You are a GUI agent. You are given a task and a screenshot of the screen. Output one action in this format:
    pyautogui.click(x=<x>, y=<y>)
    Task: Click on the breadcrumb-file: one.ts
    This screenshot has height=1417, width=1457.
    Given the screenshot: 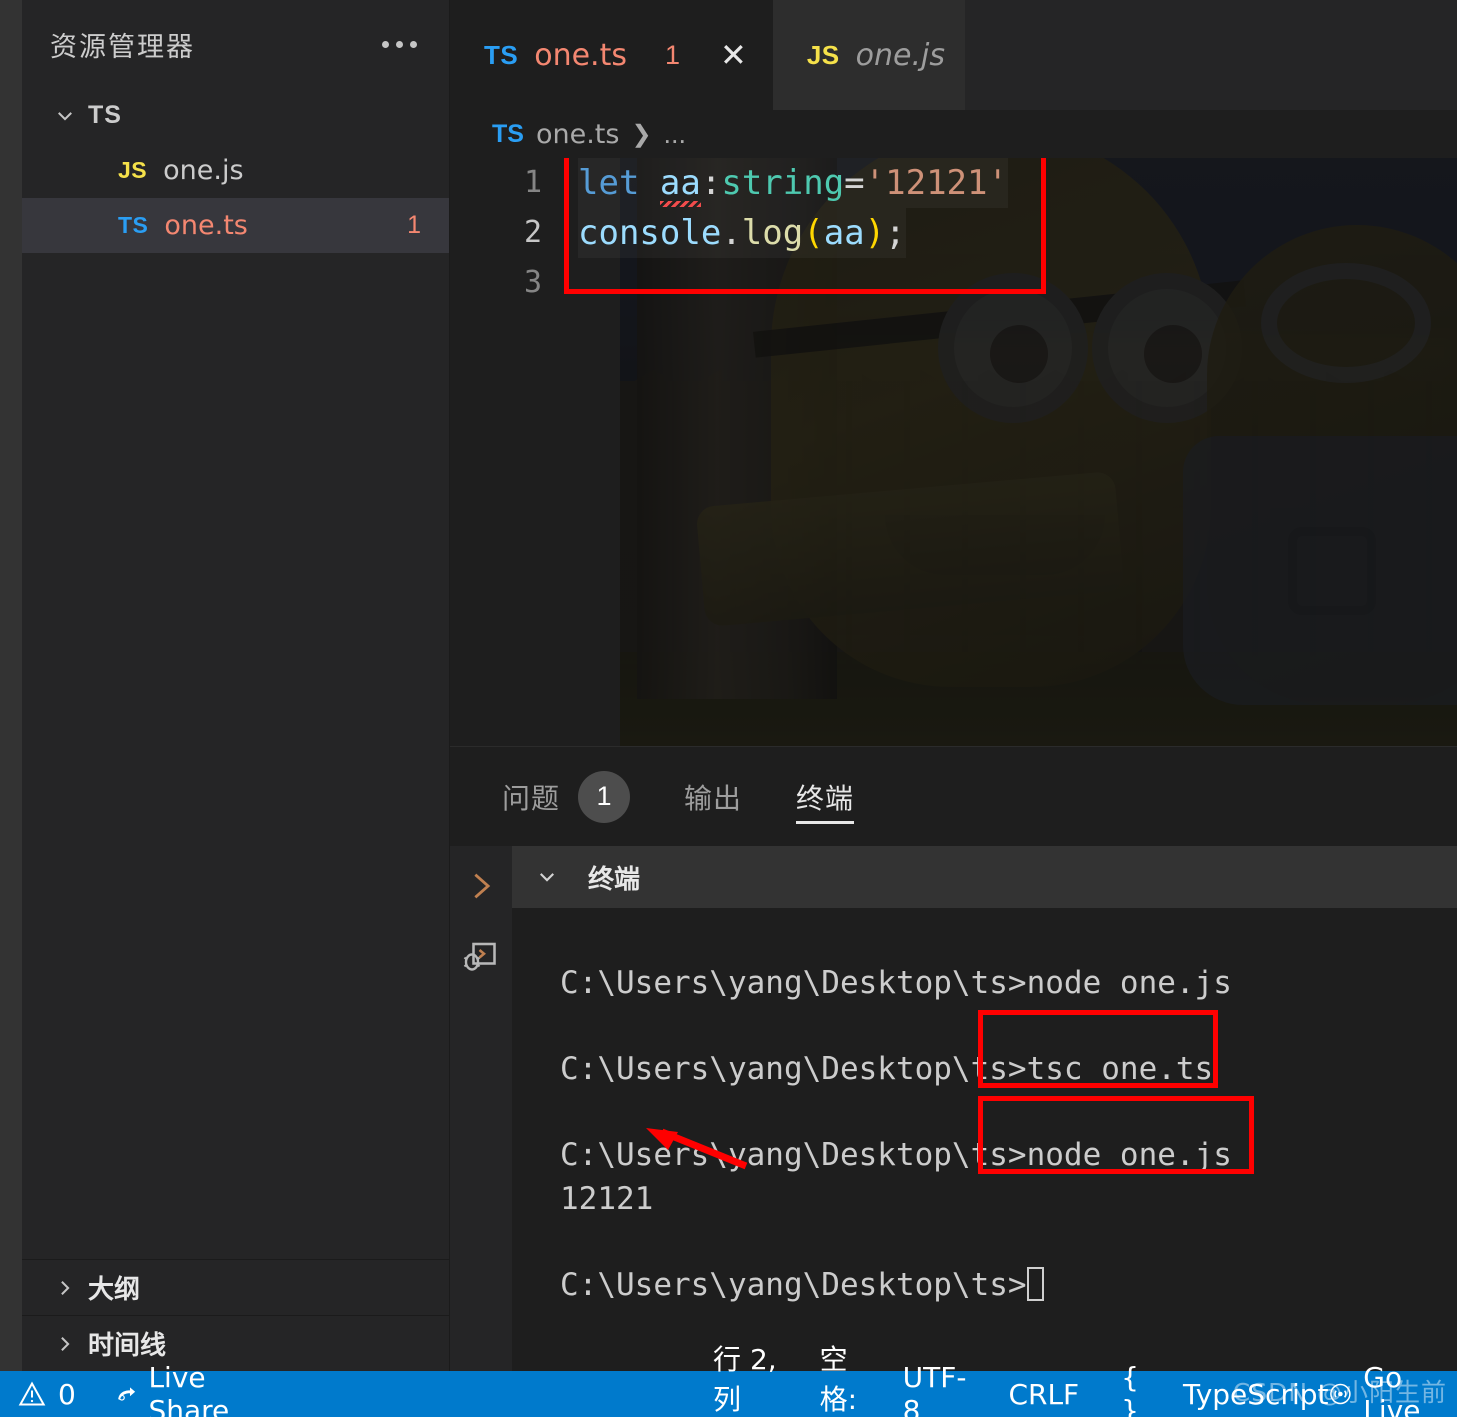 What is the action you would take?
    pyautogui.click(x=577, y=134)
    